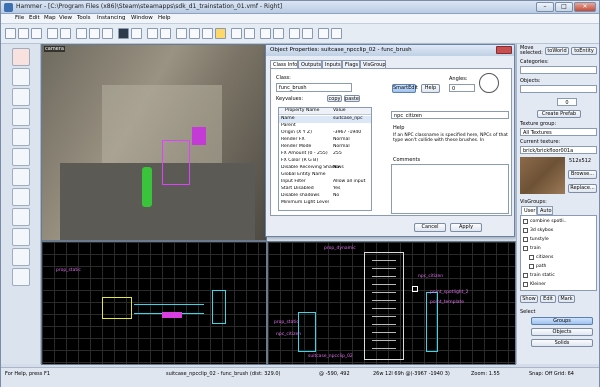  I want to click on visgroup-item: Kleiner, so click(538, 284).